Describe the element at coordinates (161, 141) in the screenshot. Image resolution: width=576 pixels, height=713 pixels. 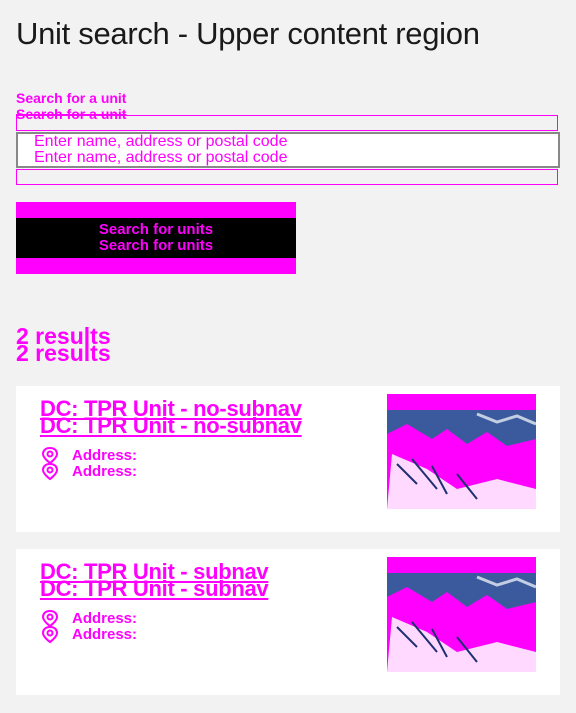
I see `search-placeholder: Enter name, address or postal code` at that location.